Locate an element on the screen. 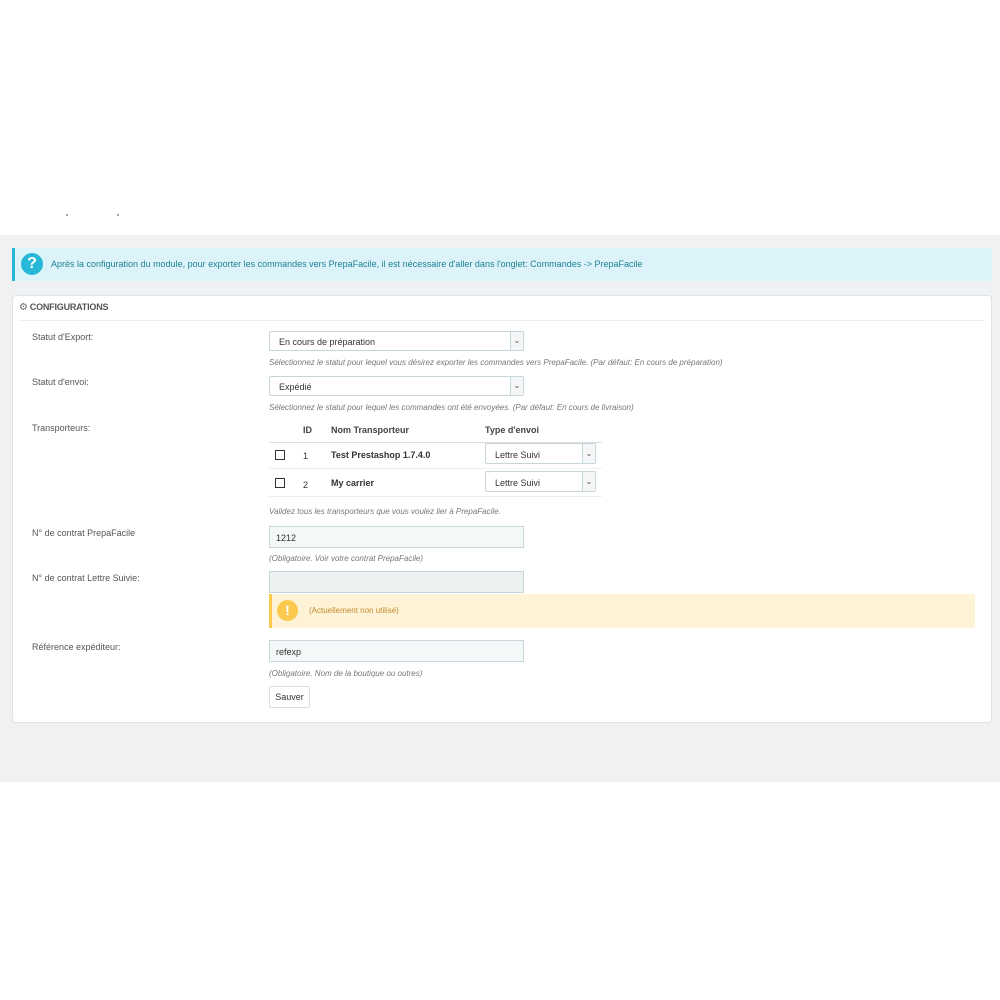  export-status-label: Statut d'Export: is located at coordinates (63, 337).